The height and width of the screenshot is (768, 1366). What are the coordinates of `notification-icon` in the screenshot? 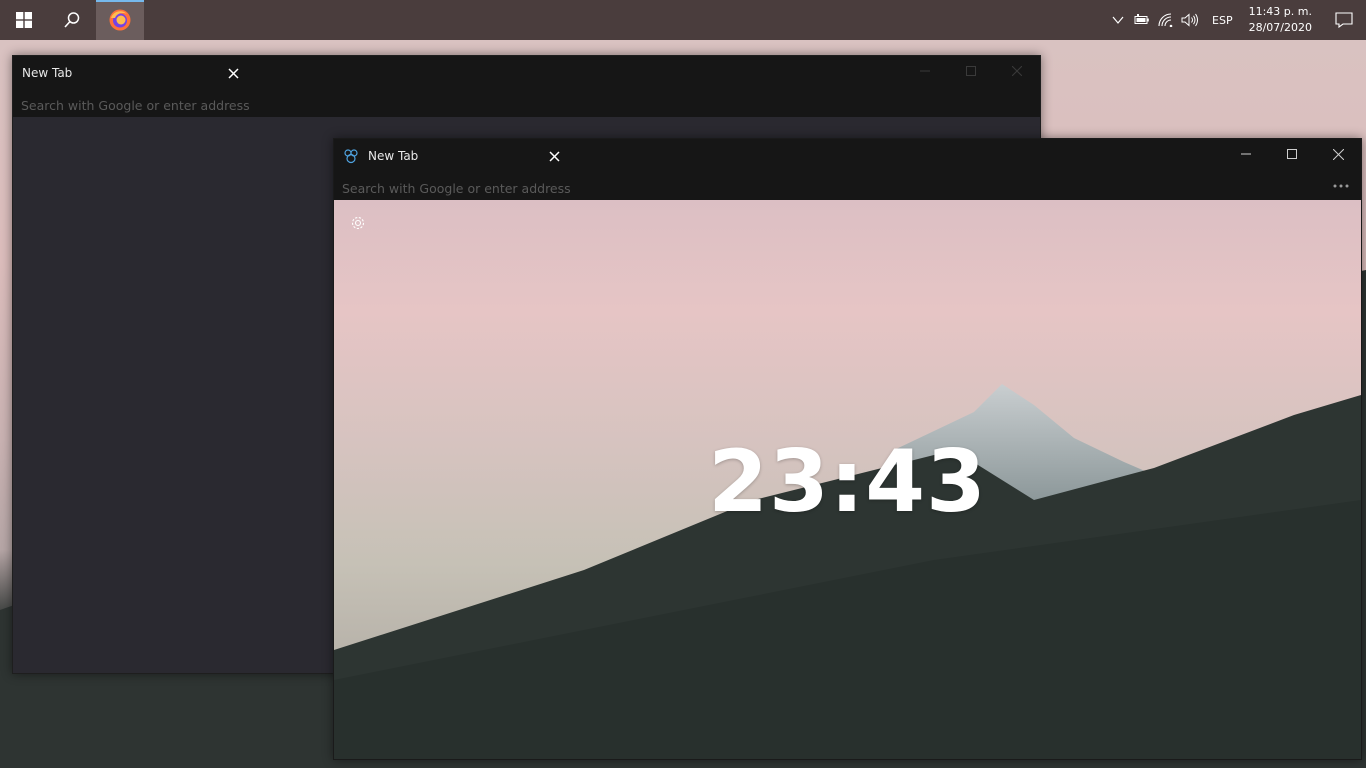 It's located at (1344, 20).